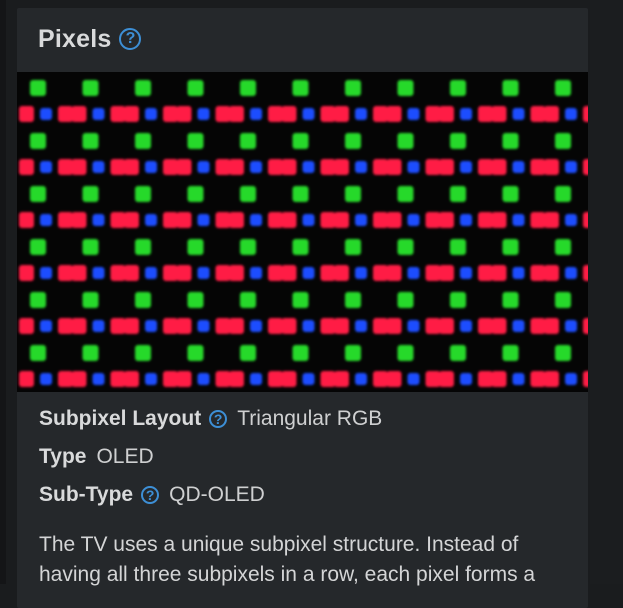  I want to click on spec-row-subpixel-layout: Subpixel Layout ? Triangular RGB, so click(210, 419).